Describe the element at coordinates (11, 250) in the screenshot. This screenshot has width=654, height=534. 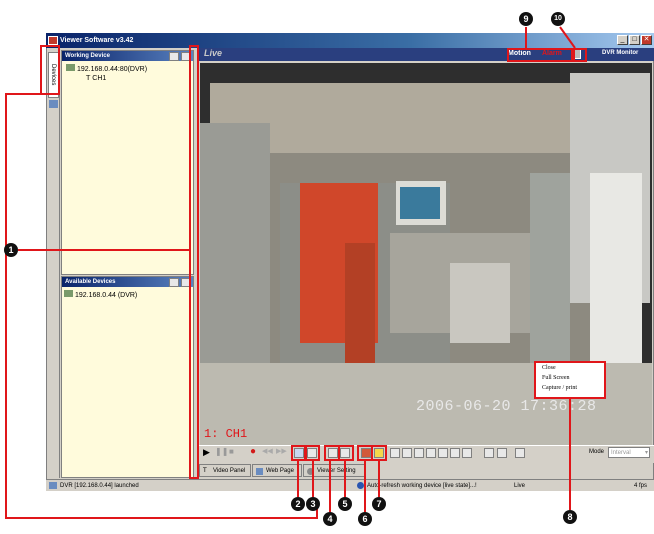
I see `callout-1: 1` at that location.